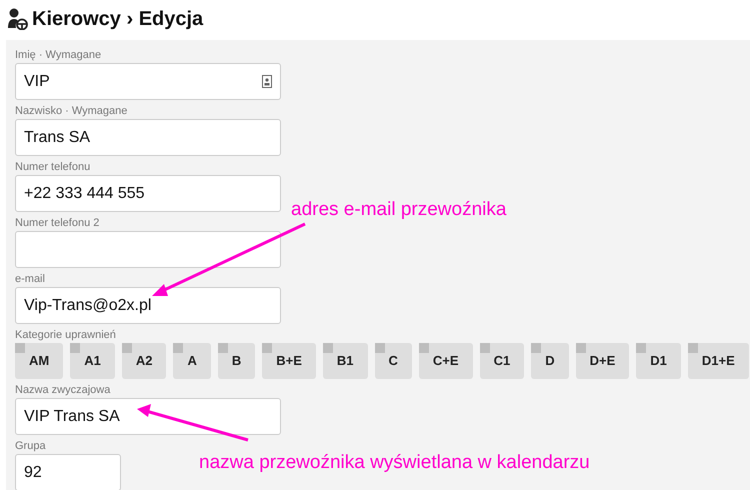  Describe the element at coordinates (398, 210) in the screenshot. I see `annotation-text: adres e-mail przewoźnika` at that location.